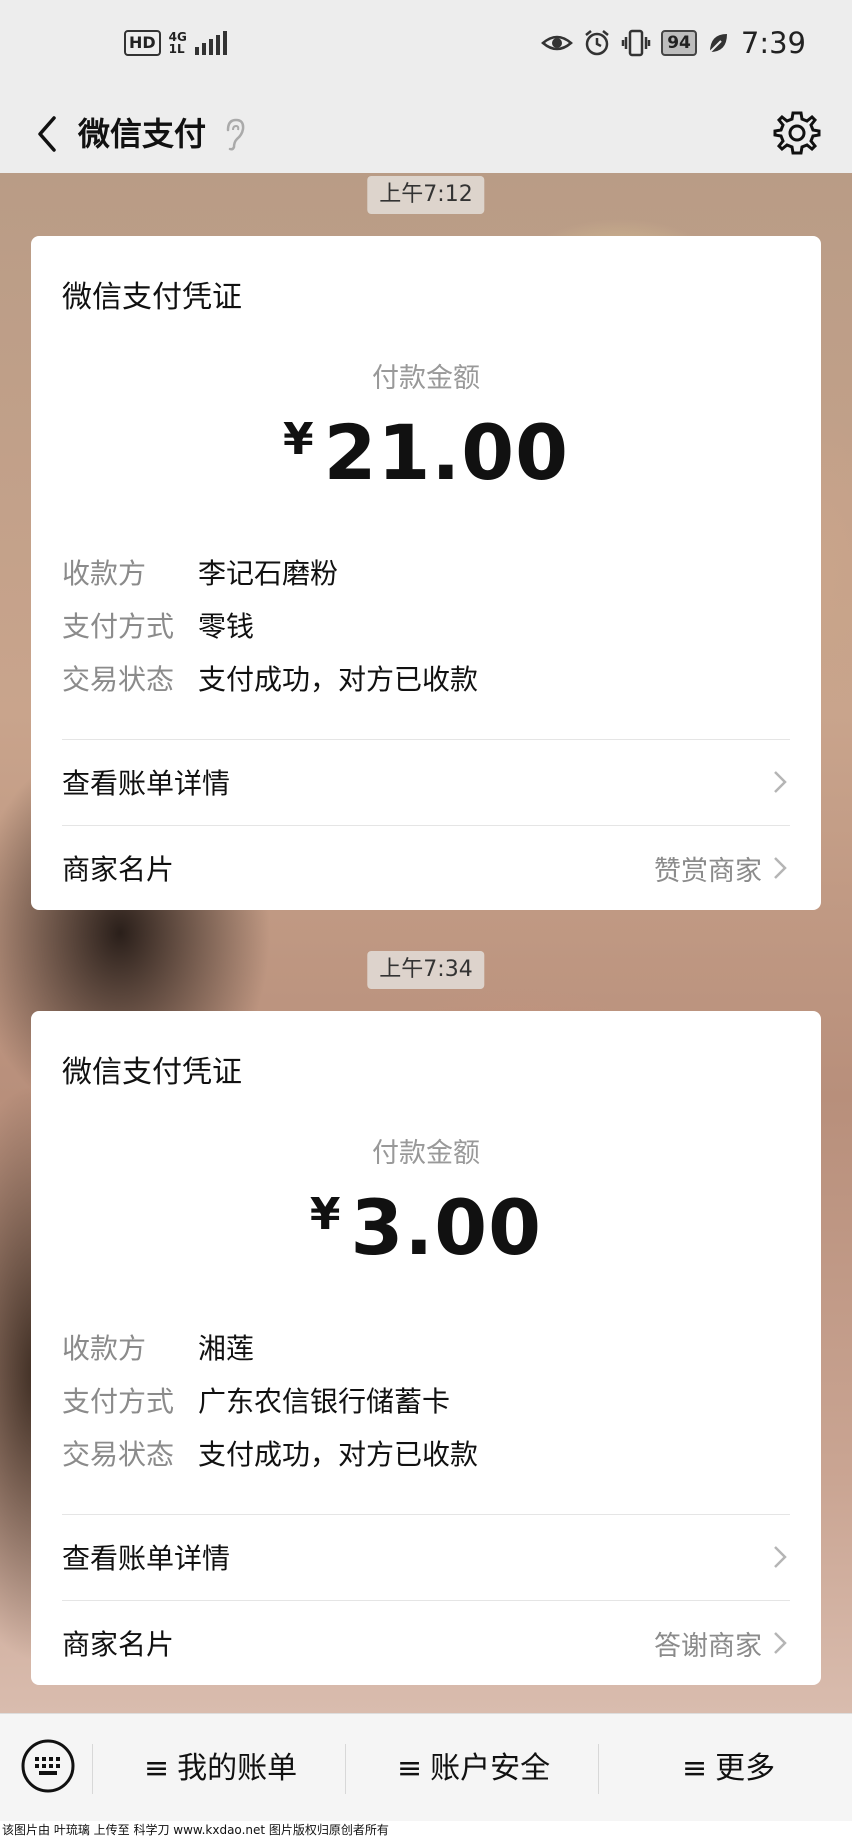 This screenshot has width=852, height=1839. I want to click on info-value: 李记石磨粉, so click(268, 573).